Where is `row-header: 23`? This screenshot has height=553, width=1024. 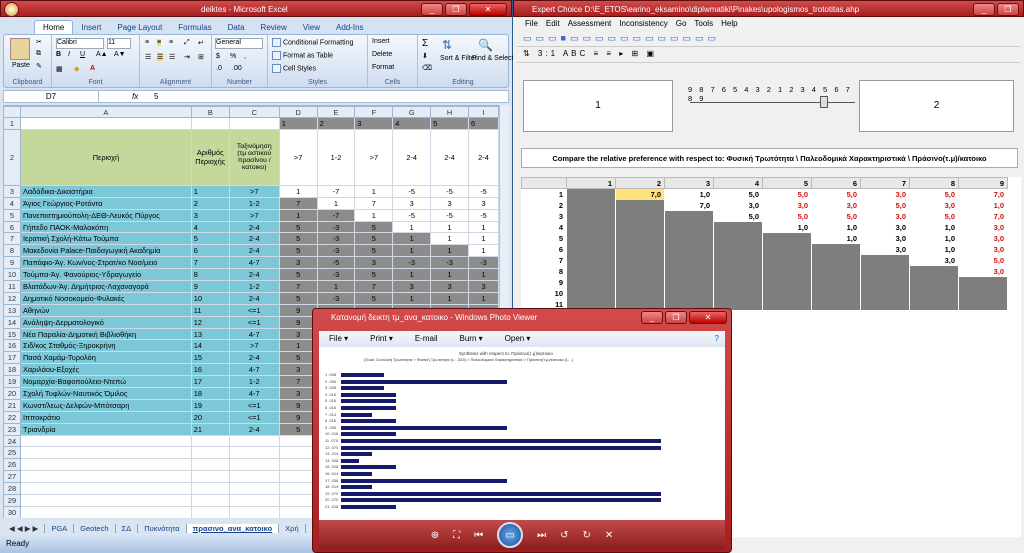 row-header: 23 is located at coordinates (12, 429).